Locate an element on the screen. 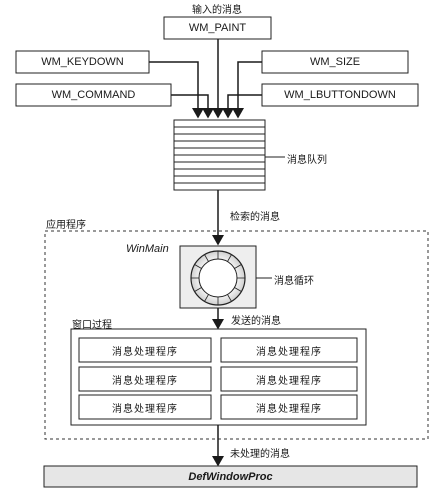  handler-label-4: 消息处理程序 is located at coordinates (289, 381).